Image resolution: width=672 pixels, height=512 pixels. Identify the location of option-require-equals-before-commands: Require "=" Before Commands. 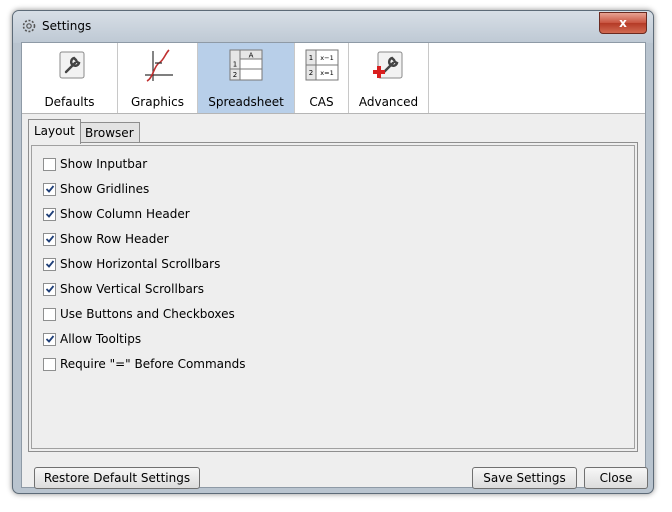
(144, 364).